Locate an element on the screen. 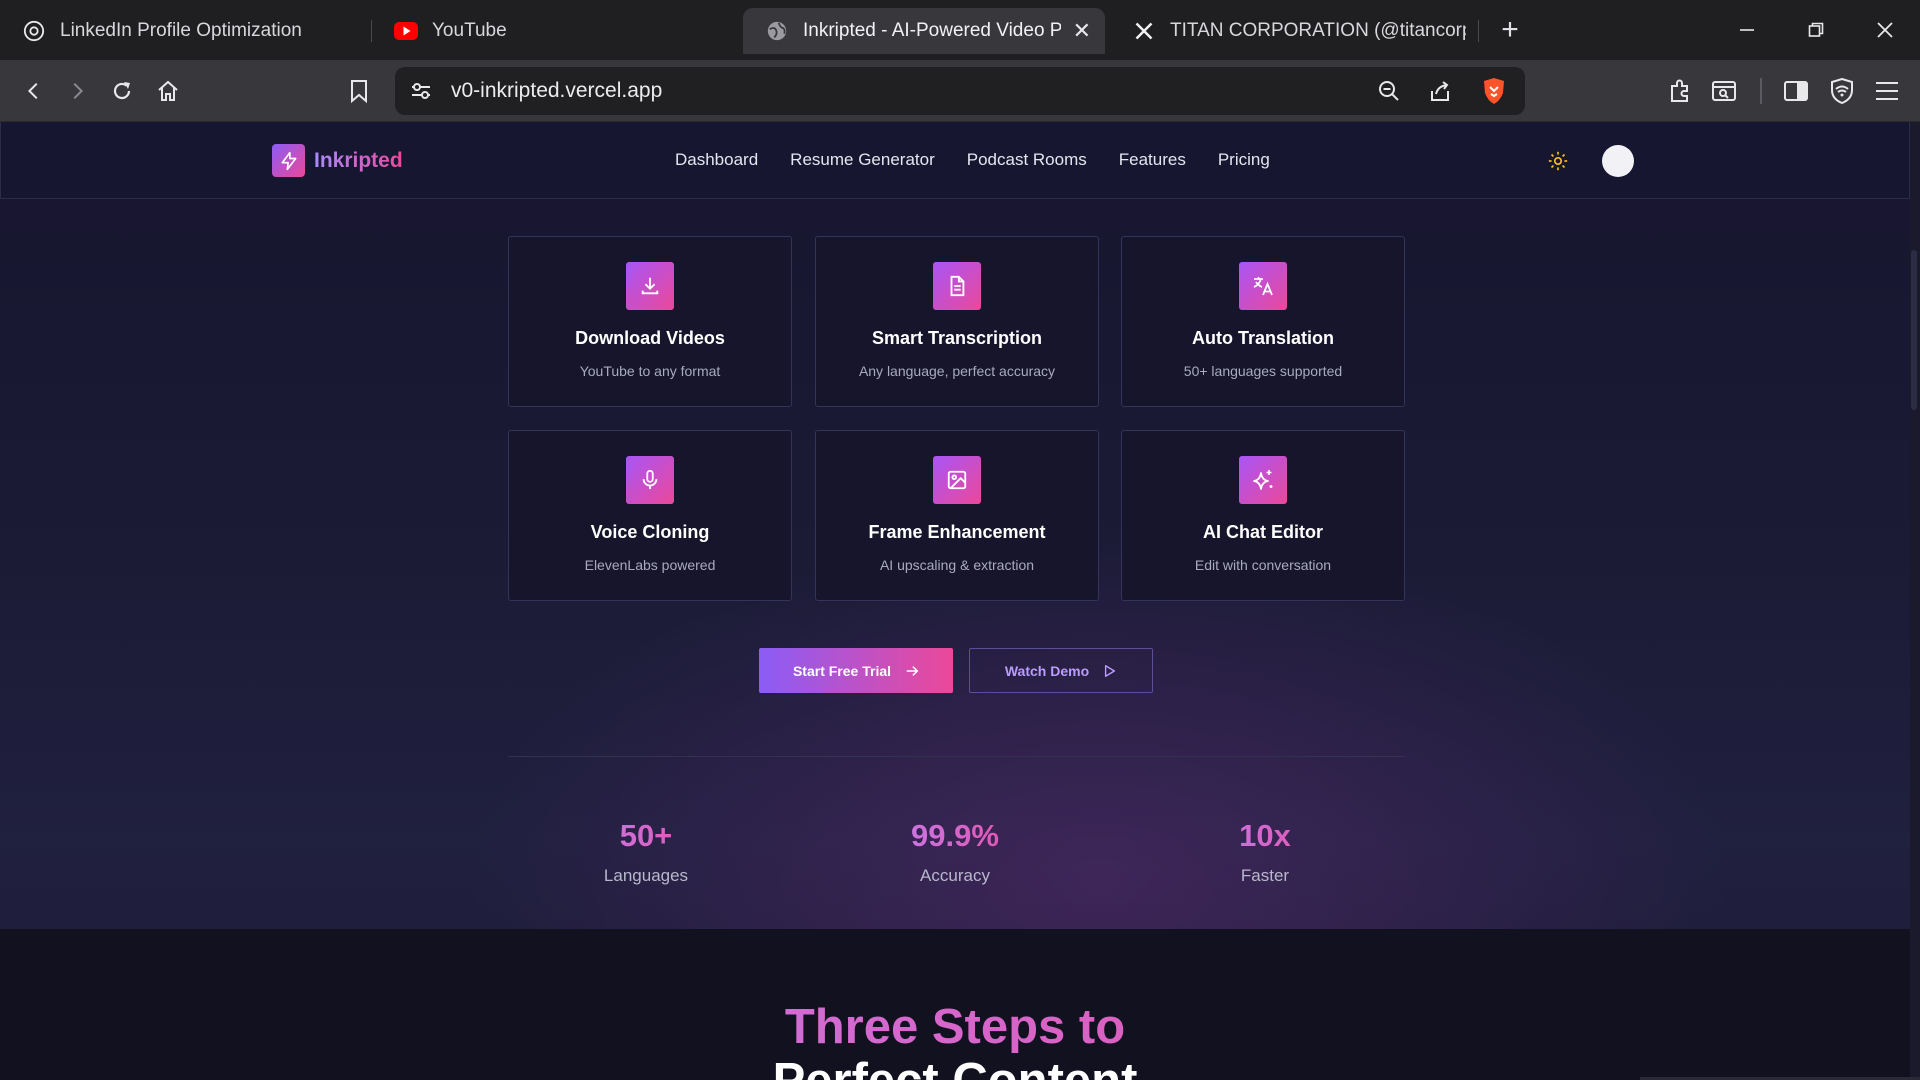  globe-icon is located at coordinates (777, 31).